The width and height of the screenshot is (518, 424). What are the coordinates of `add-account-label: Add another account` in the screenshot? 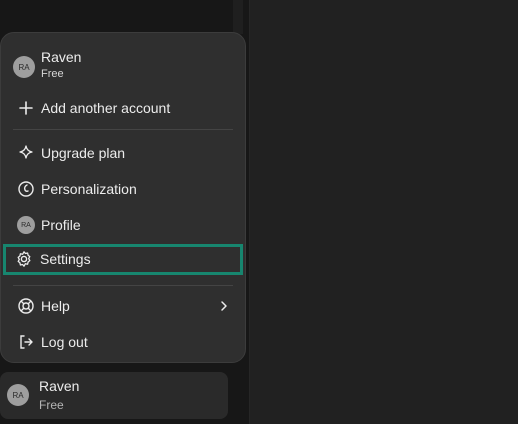 It's located at (106, 108).